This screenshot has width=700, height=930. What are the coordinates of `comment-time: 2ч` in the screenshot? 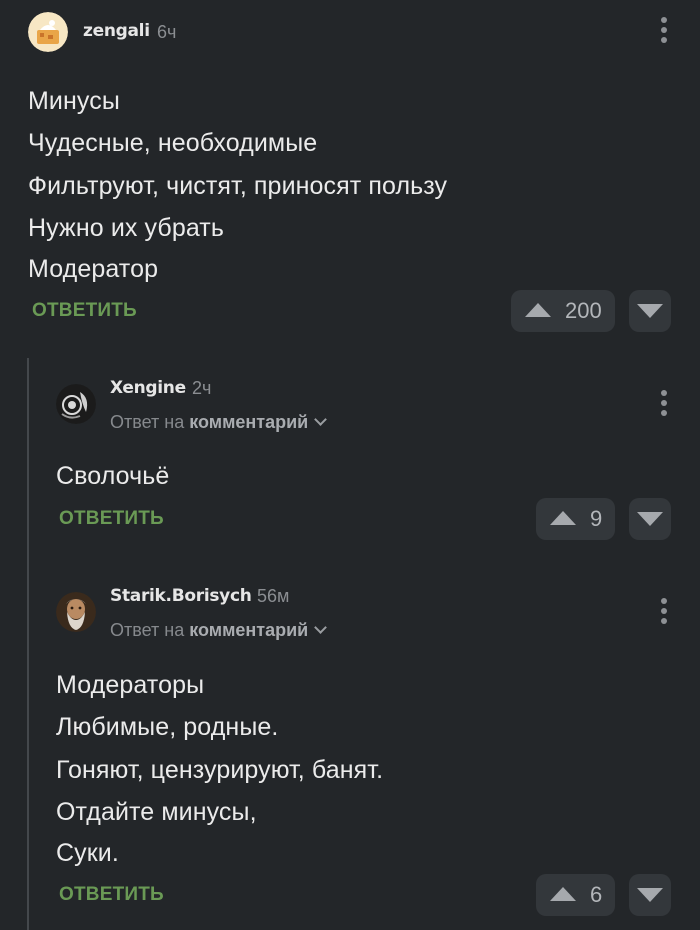 It's located at (202, 388).